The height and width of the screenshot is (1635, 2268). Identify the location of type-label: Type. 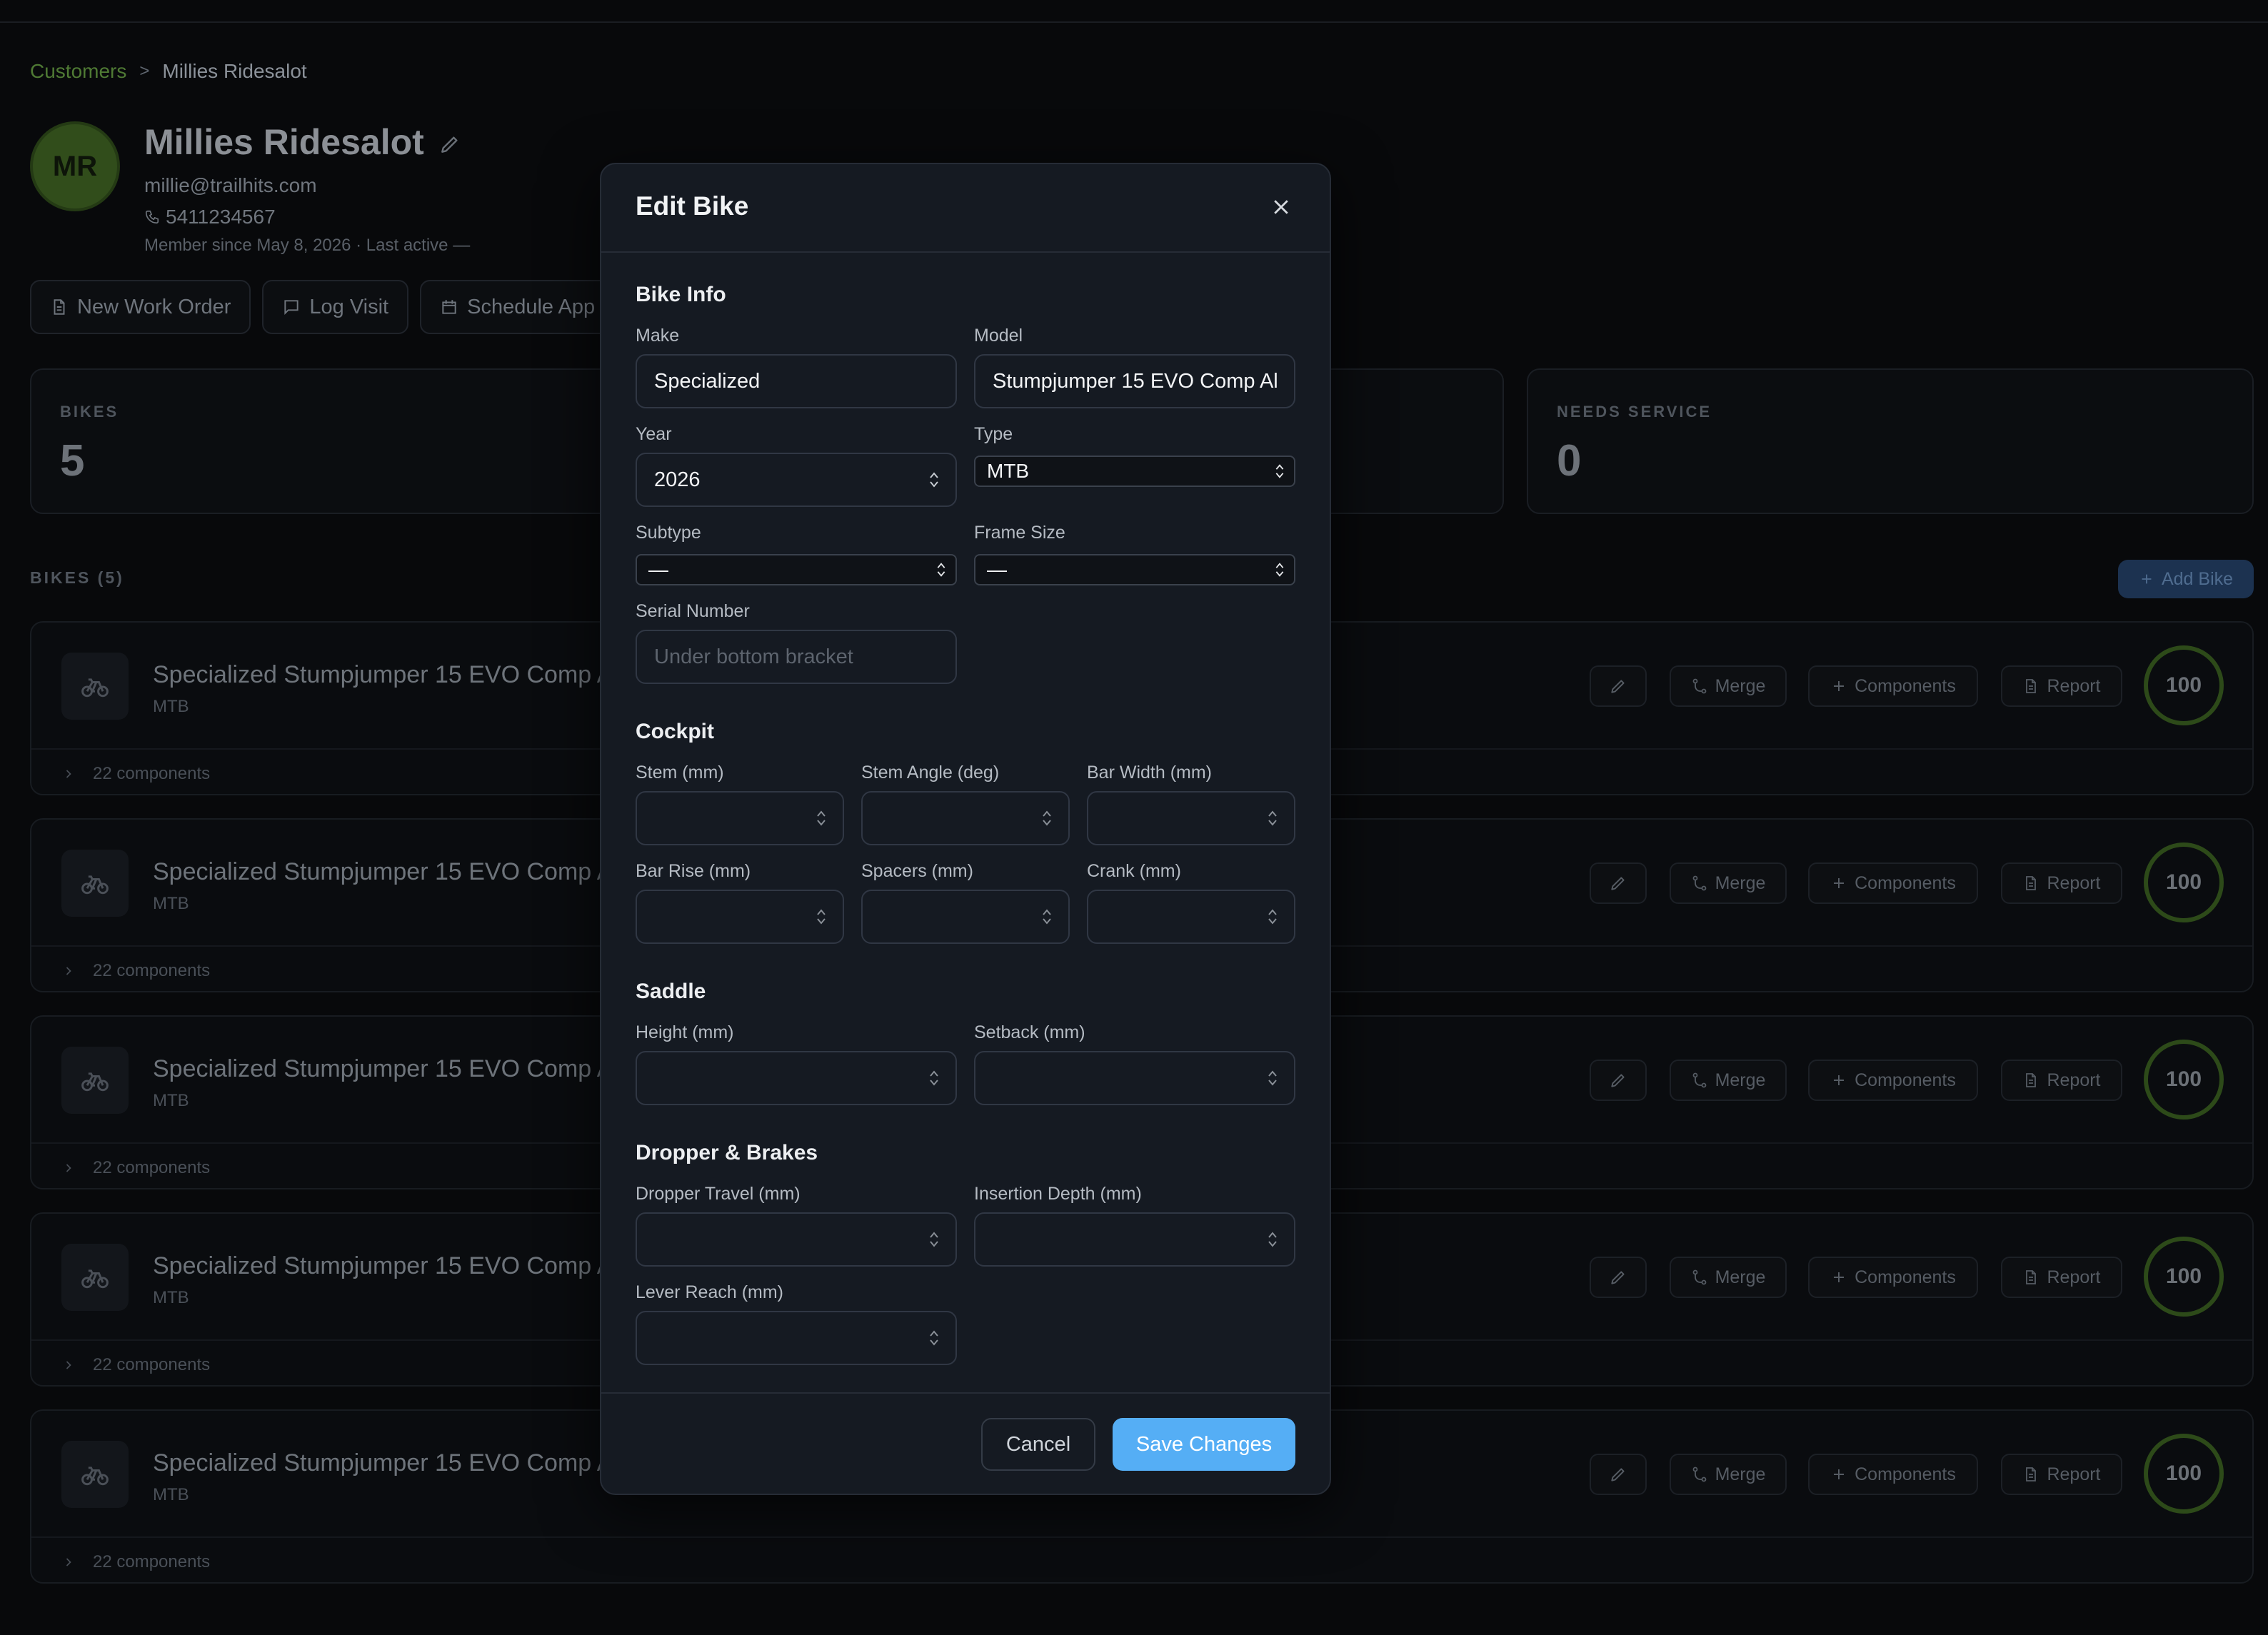
(994, 434).